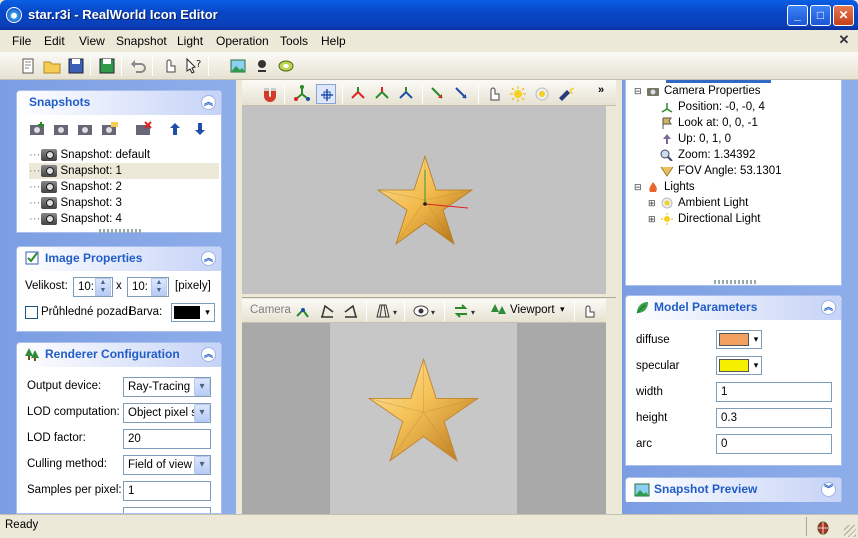  What do you see at coordinates (167, 491) in the screenshot?
I see `samples-per-pixel-input: 1` at bounding box center [167, 491].